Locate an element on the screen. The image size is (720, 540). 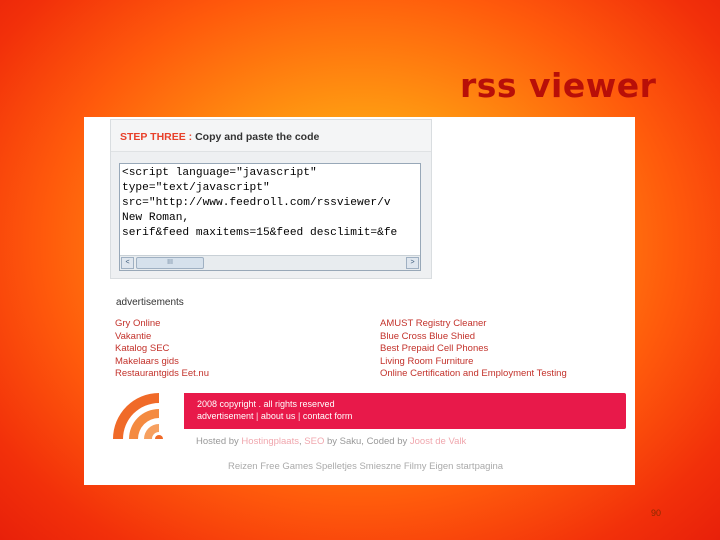
ad-link: Katalog SEC is located at coordinates (162, 349).